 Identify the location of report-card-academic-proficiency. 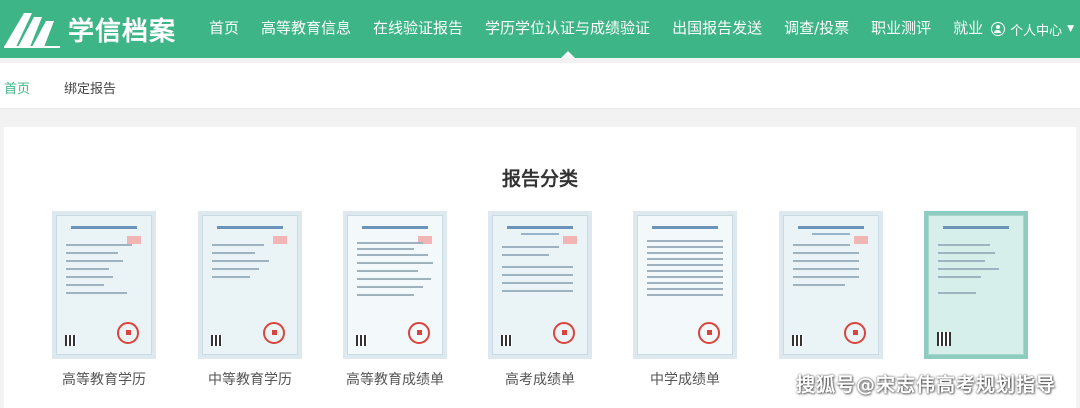
(831, 285).